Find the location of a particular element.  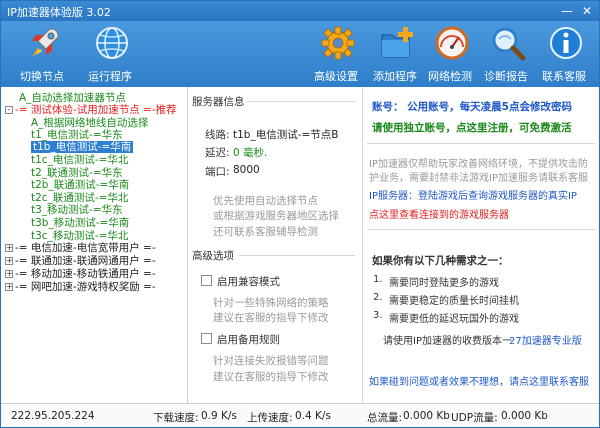

tree-item-label: -= 测试体验-试用加速节点 =-推荐 is located at coordinates (96, 110).